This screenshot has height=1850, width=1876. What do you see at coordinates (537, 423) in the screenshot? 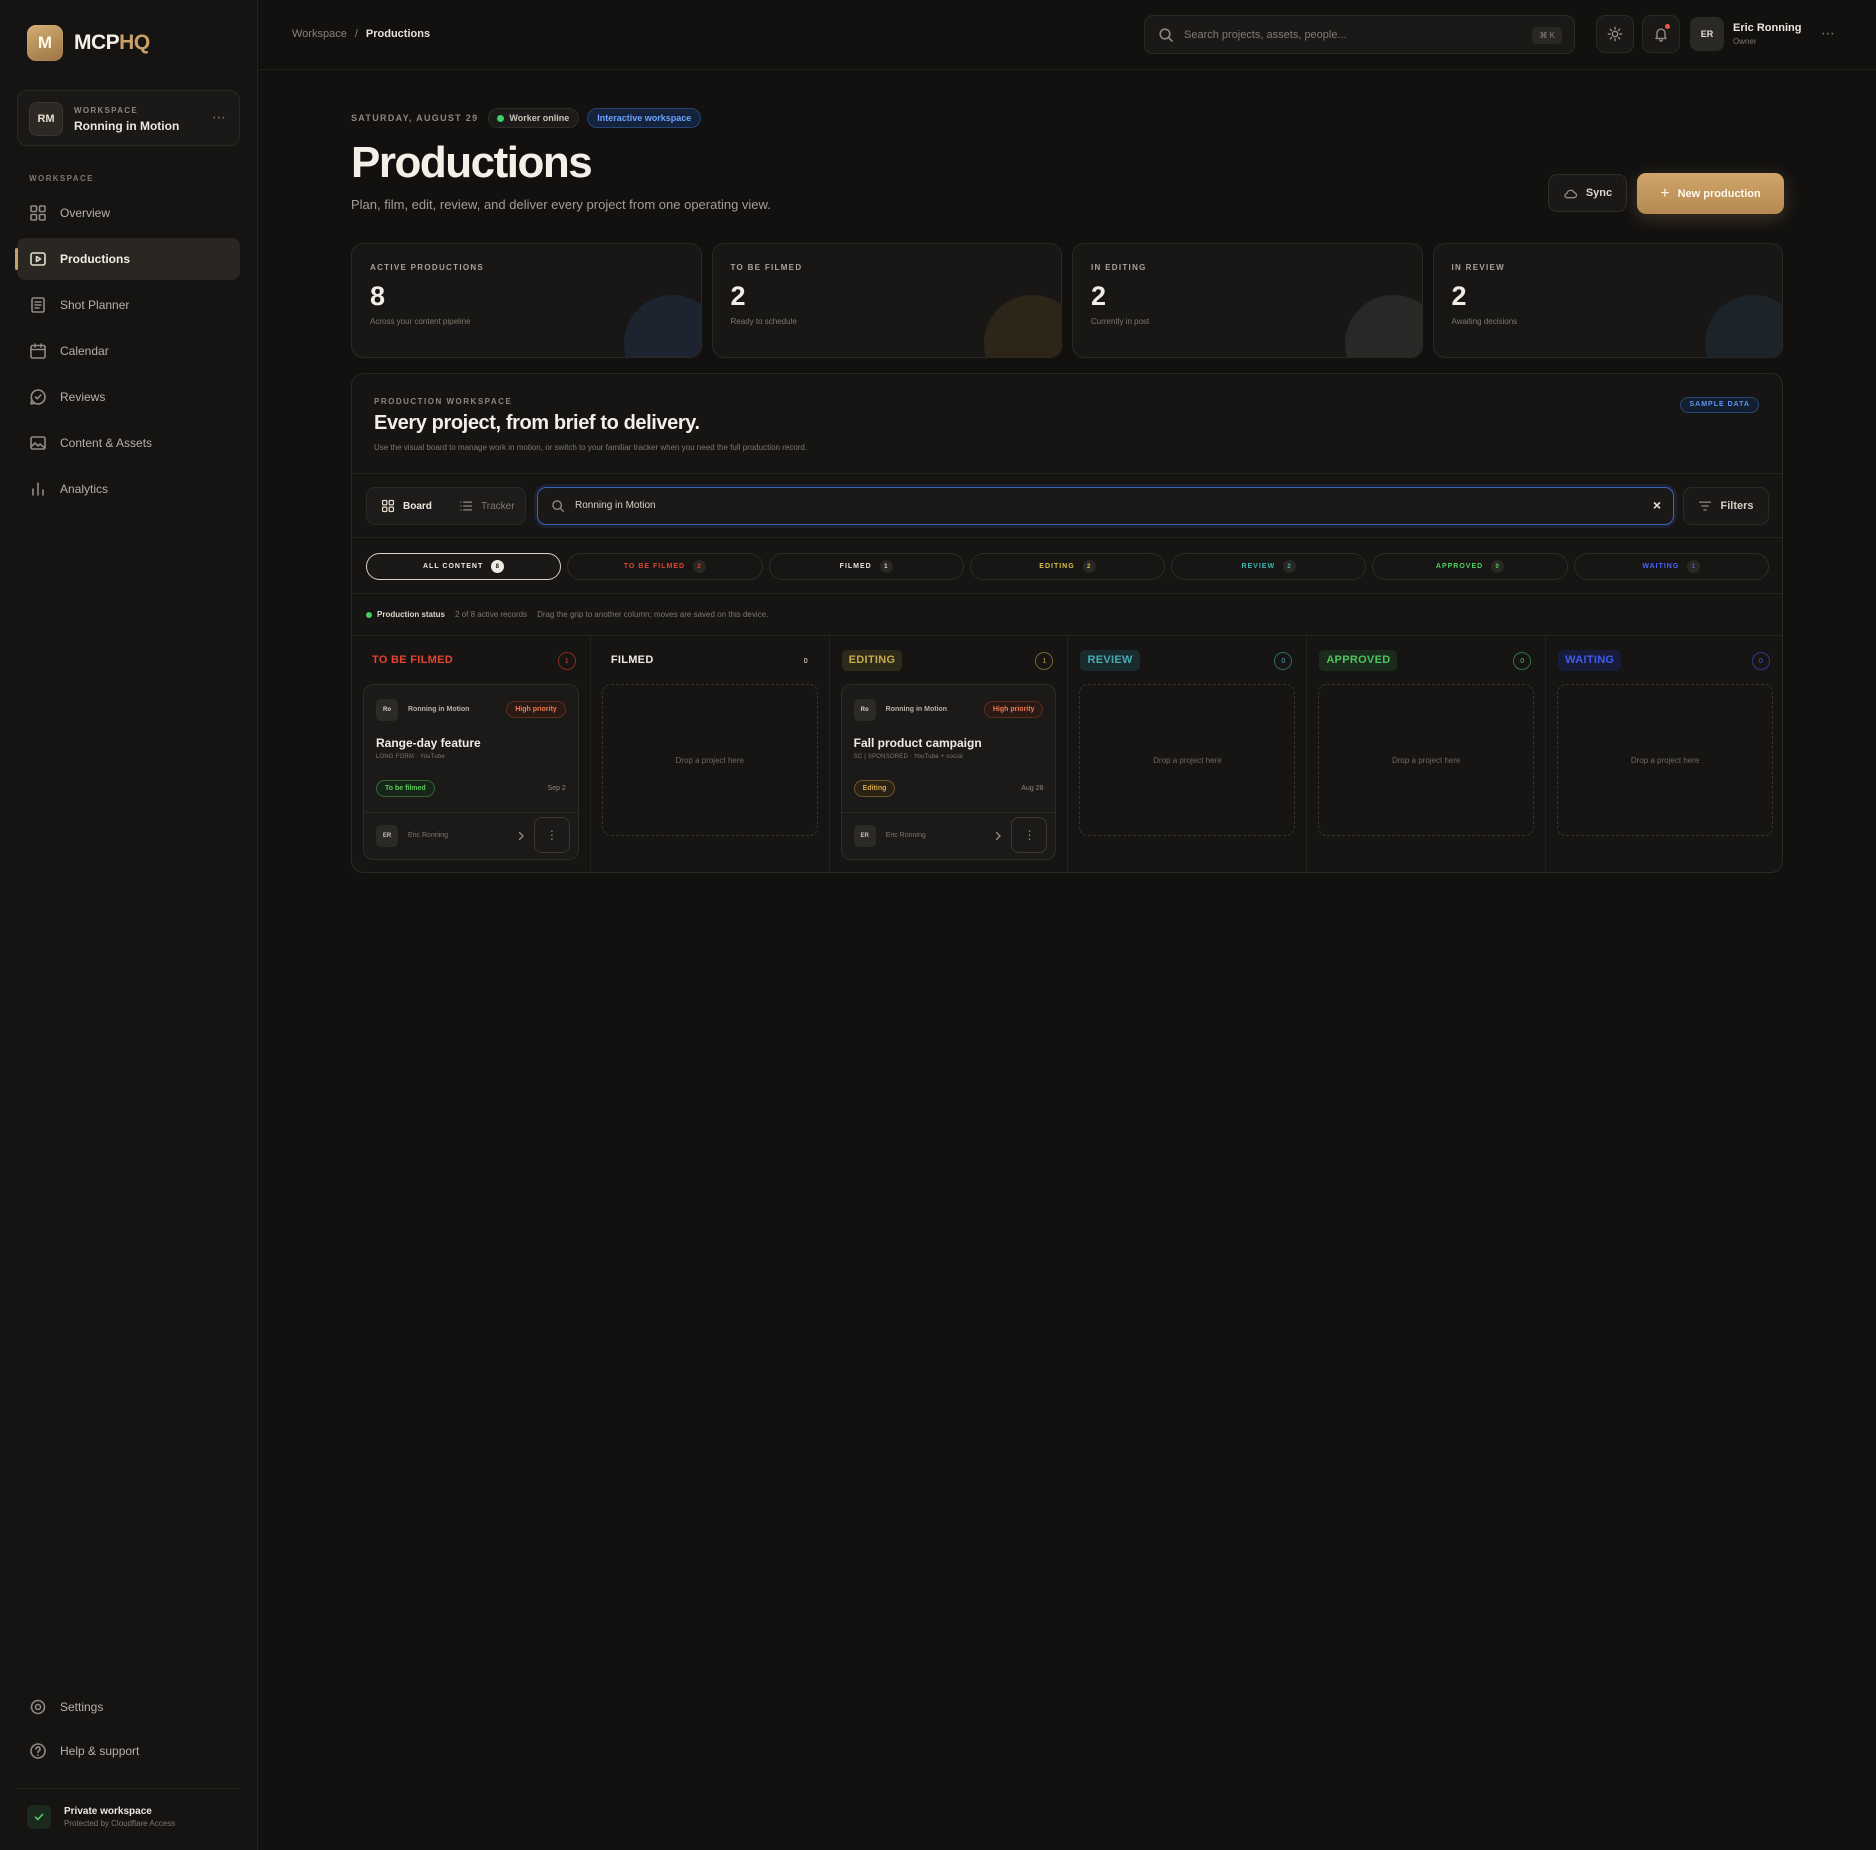
I see `board-title: Every project, from brief to delivery.` at bounding box center [537, 423].